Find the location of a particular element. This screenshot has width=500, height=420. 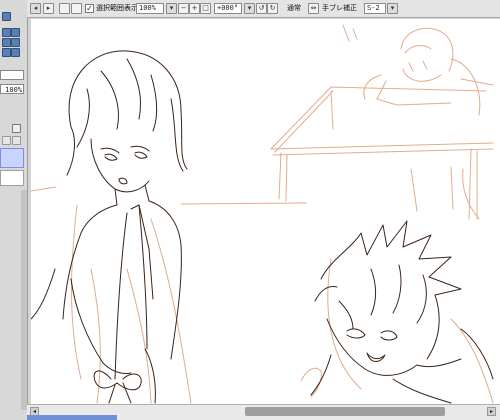

rotation-dropdown-icon: ▾ is located at coordinates (249, 8).